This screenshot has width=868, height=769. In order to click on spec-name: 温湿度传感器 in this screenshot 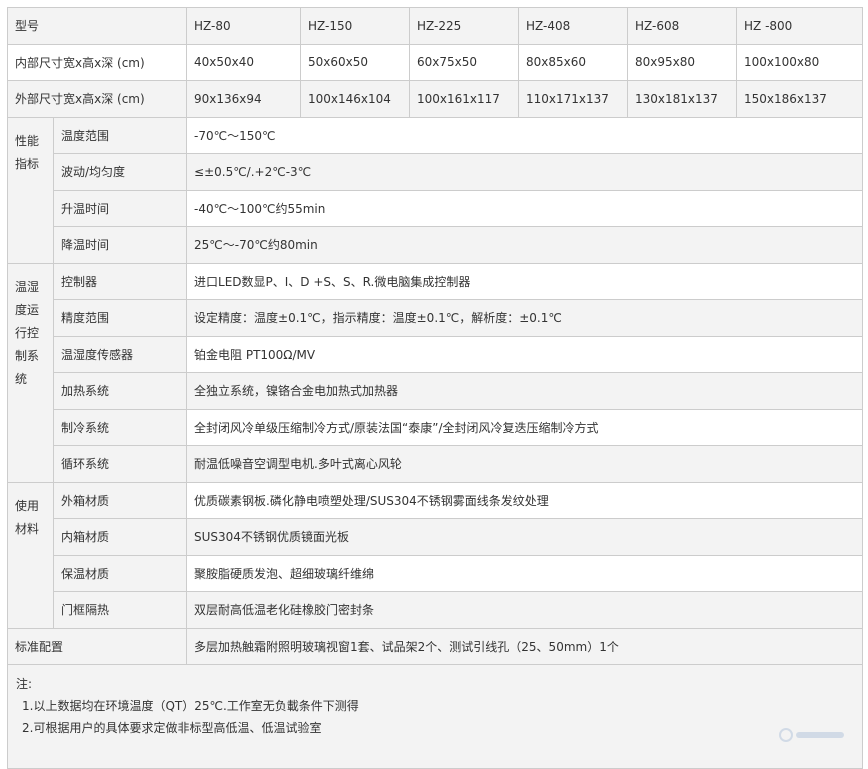, I will do `click(120, 354)`.